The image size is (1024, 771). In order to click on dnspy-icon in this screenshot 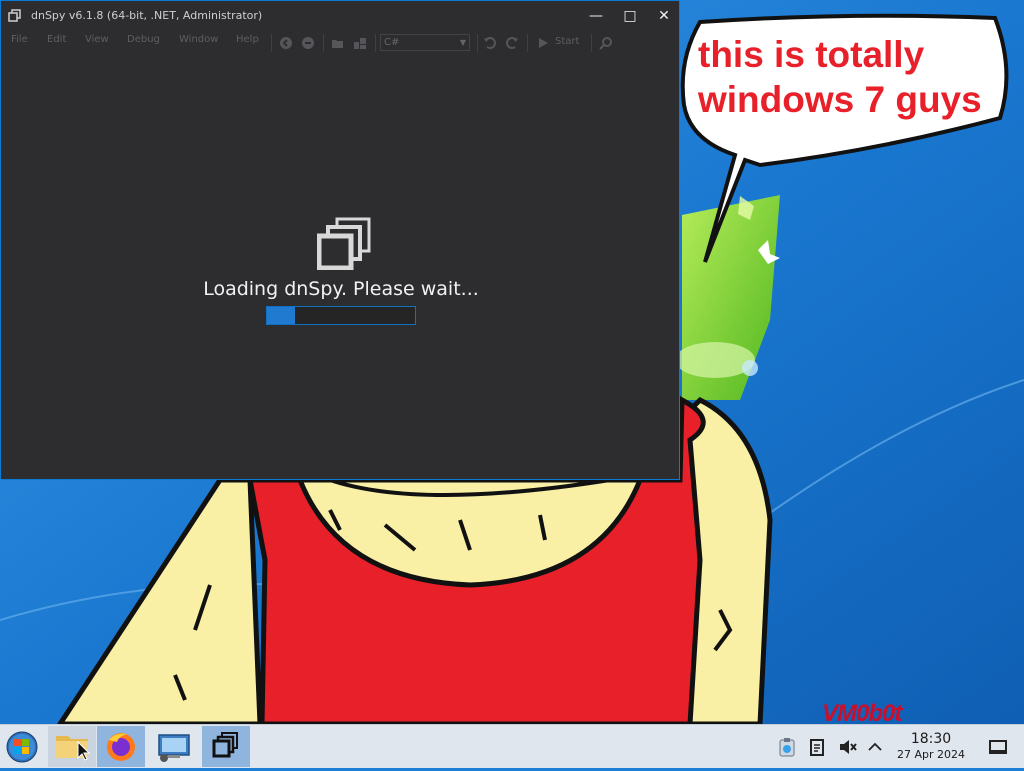, I will do `click(225, 745)`.